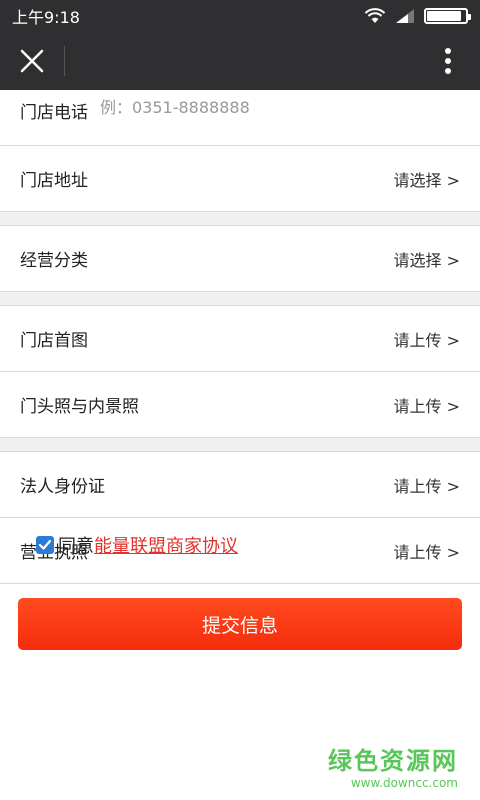  I want to click on phone-input, so click(250, 107).